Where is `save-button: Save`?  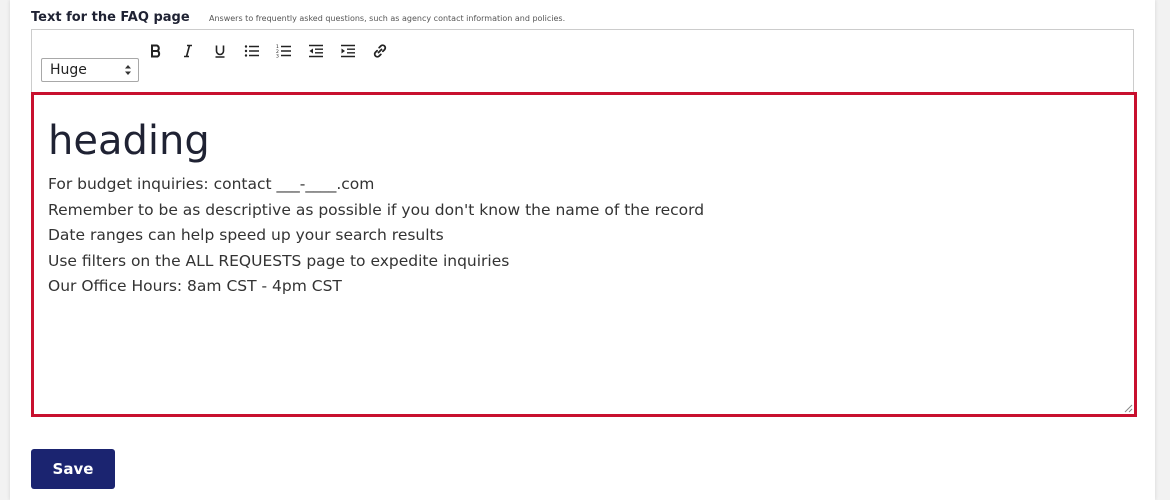
save-button: Save is located at coordinates (73, 469).